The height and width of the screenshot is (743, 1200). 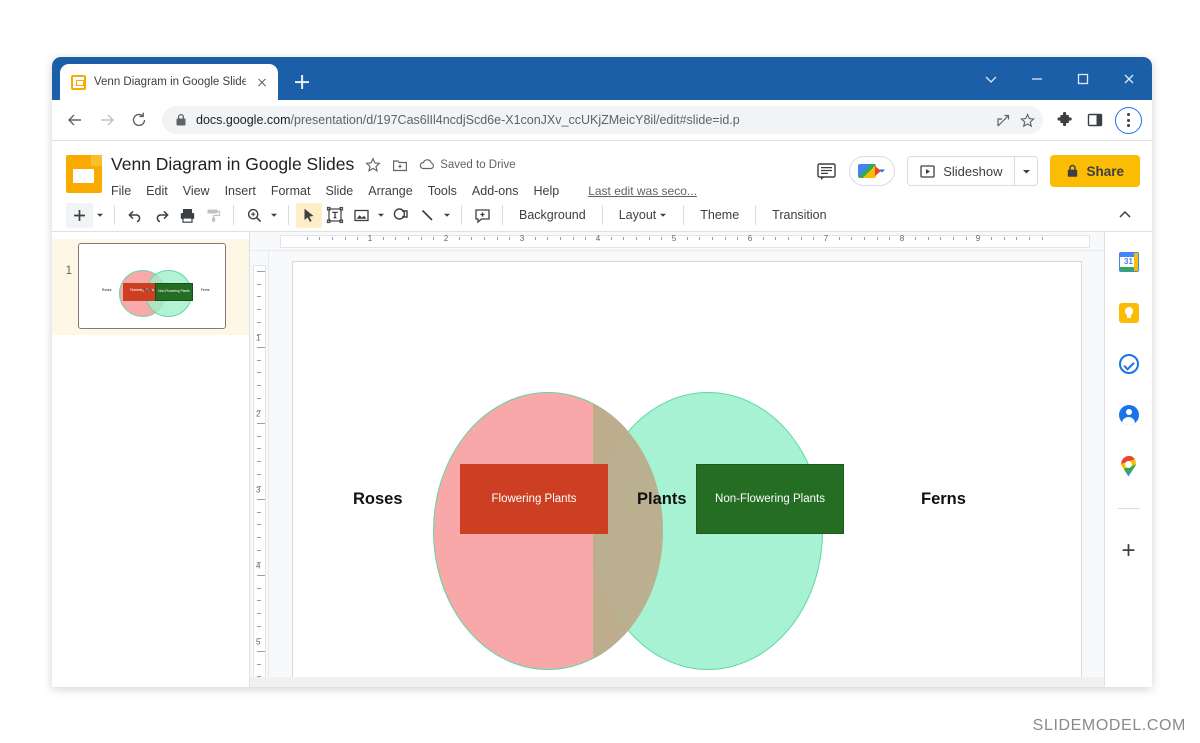 I want to click on reload-icon, so click(x=139, y=120).